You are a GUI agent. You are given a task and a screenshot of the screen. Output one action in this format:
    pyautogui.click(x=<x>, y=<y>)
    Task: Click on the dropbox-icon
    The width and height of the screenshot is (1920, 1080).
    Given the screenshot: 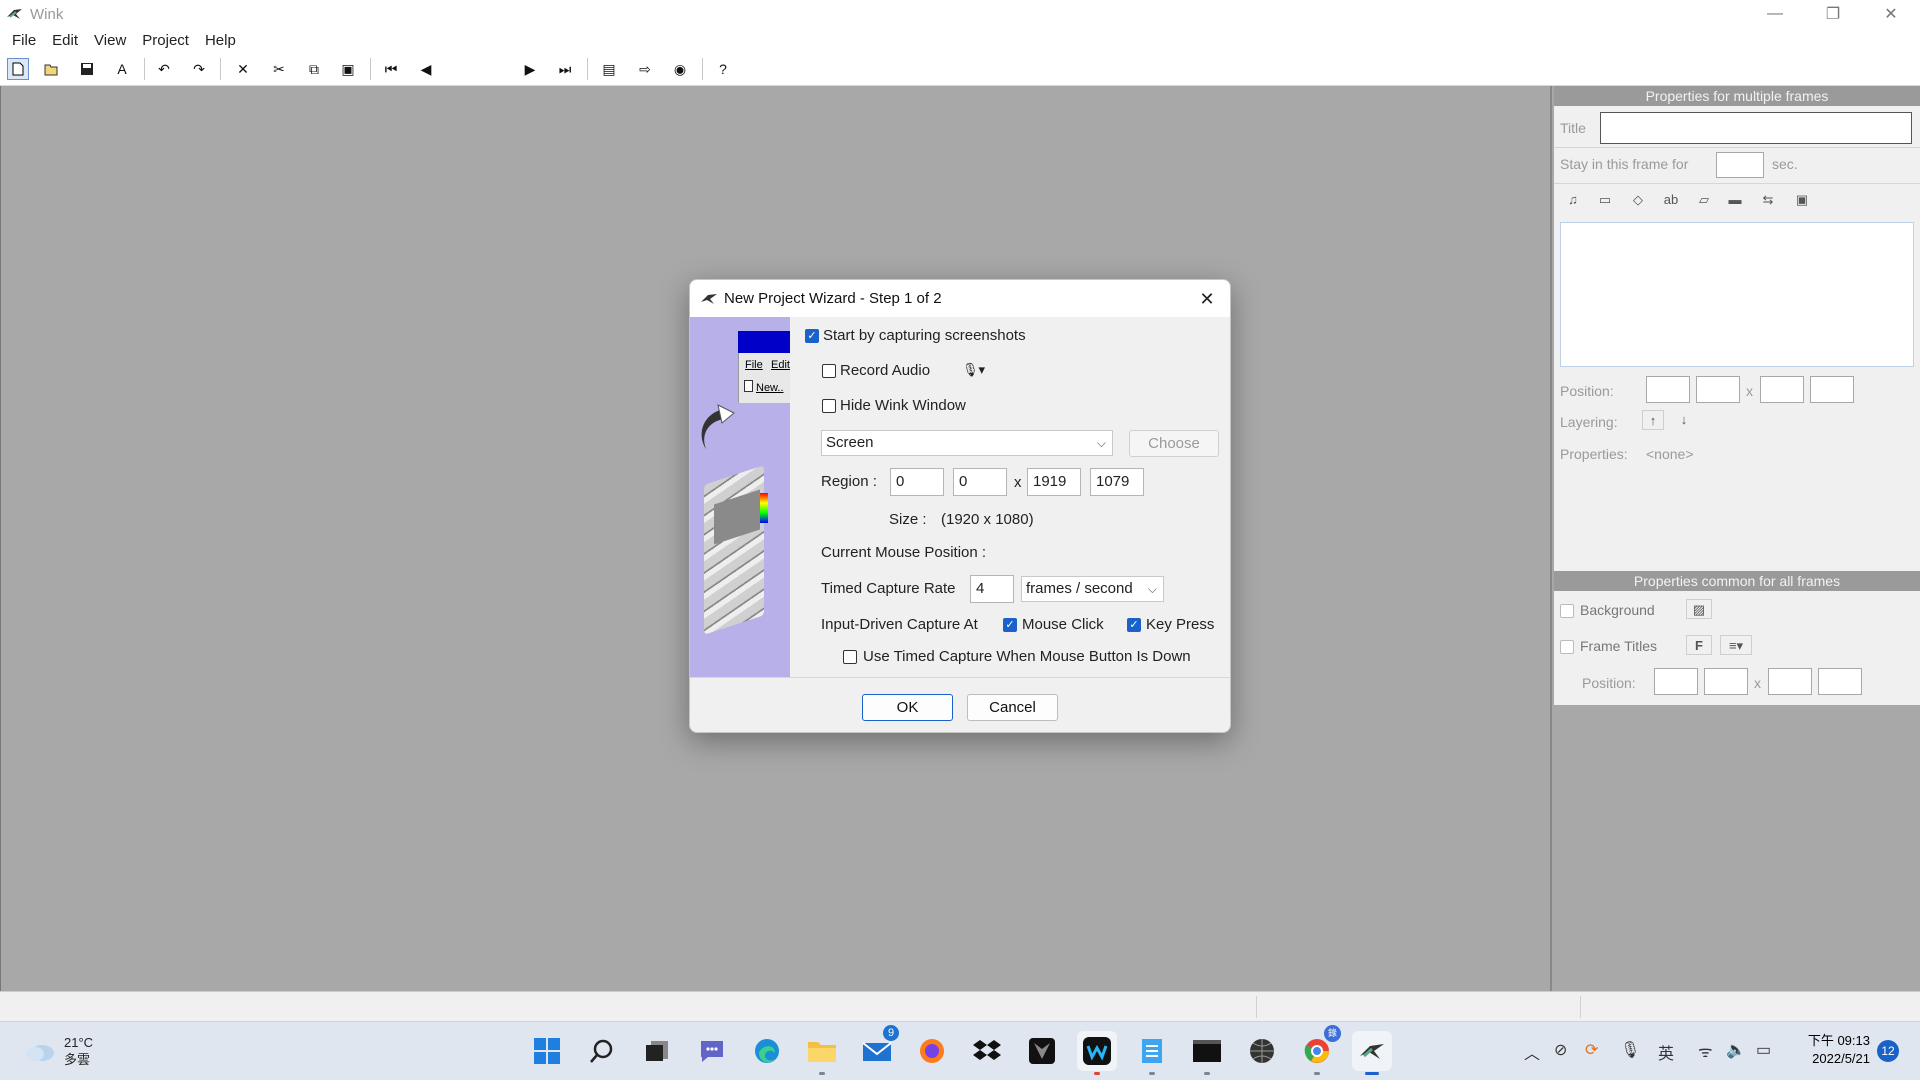 What is the action you would take?
    pyautogui.click(x=987, y=1051)
    